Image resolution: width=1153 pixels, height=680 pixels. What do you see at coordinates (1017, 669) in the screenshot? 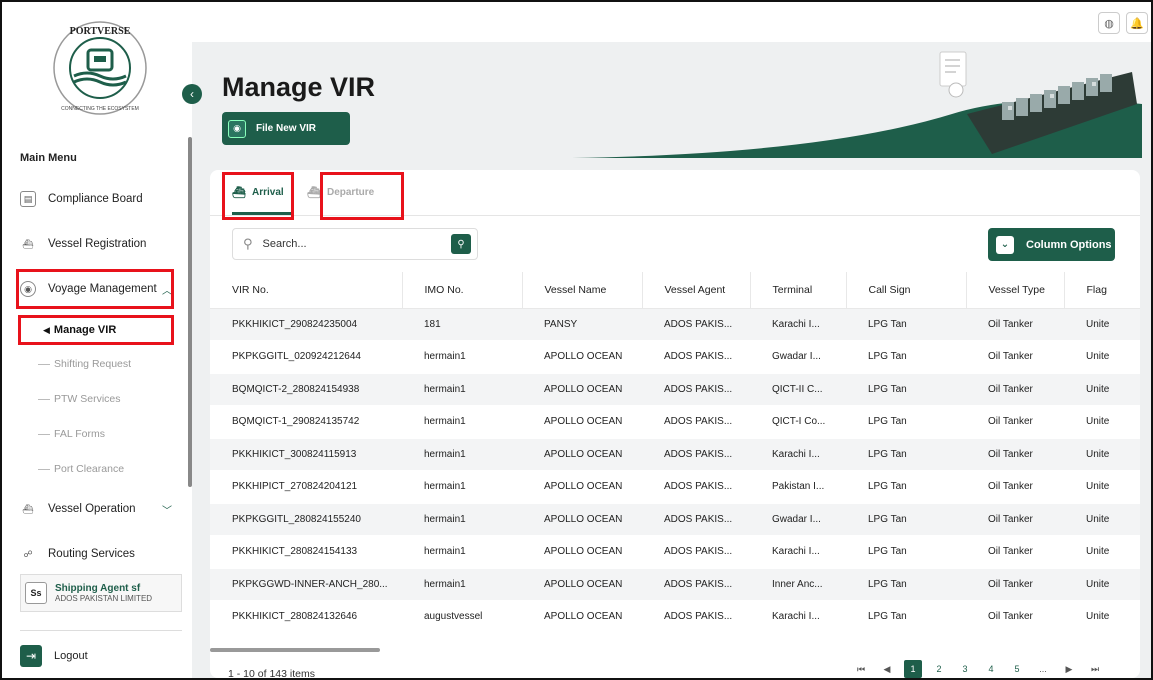
I see `page-button: 5` at bounding box center [1017, 669].